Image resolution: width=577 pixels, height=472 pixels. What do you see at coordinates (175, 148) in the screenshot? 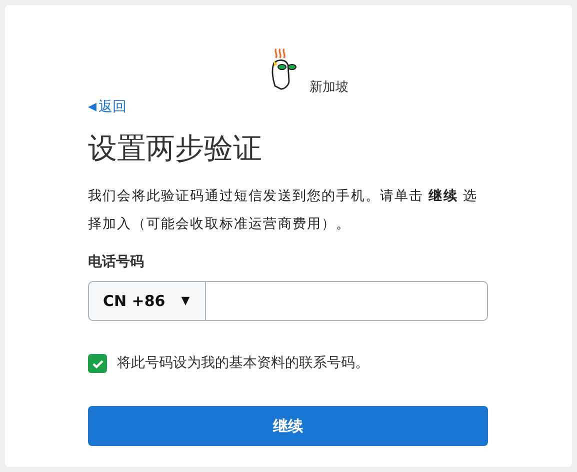
I see `page-title: 设置两步验证` at bounding box center [175, 148].